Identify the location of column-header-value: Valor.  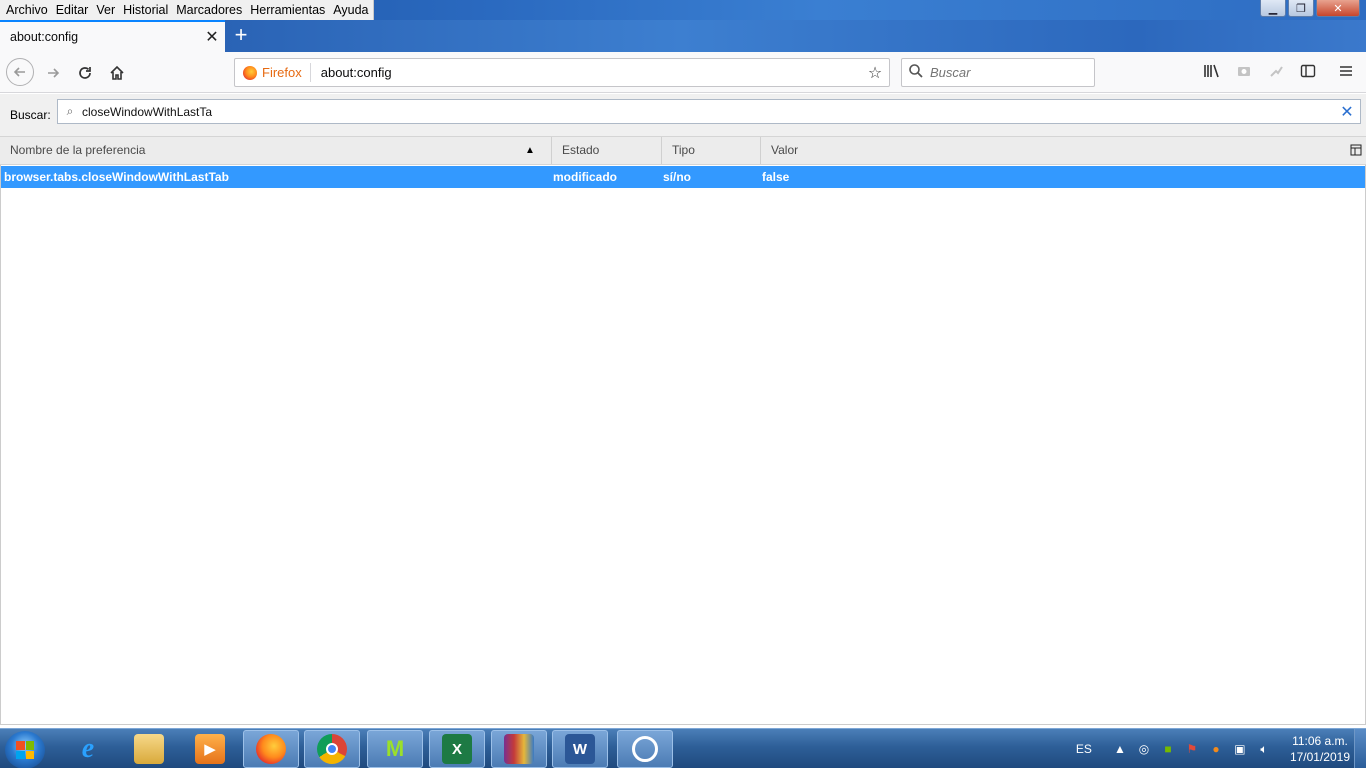
(1053, 150).